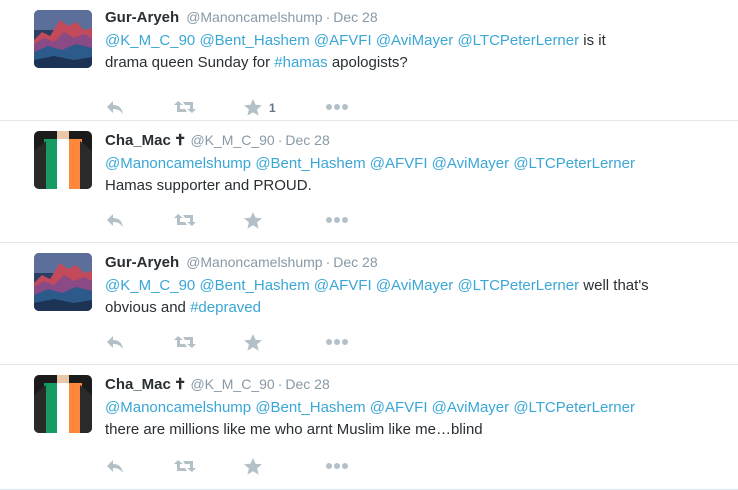 This screenshot has width=738, height=490. I want to click on tweet-text-segment: apologists?, so click(367, 62).